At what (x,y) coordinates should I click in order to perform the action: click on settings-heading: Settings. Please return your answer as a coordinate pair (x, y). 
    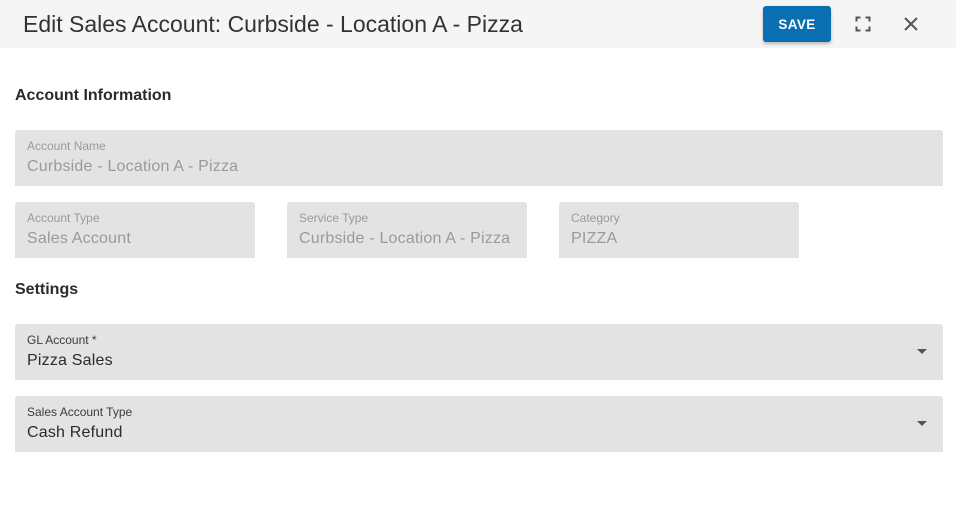
    Looking at the image, I should click on (47, 289).